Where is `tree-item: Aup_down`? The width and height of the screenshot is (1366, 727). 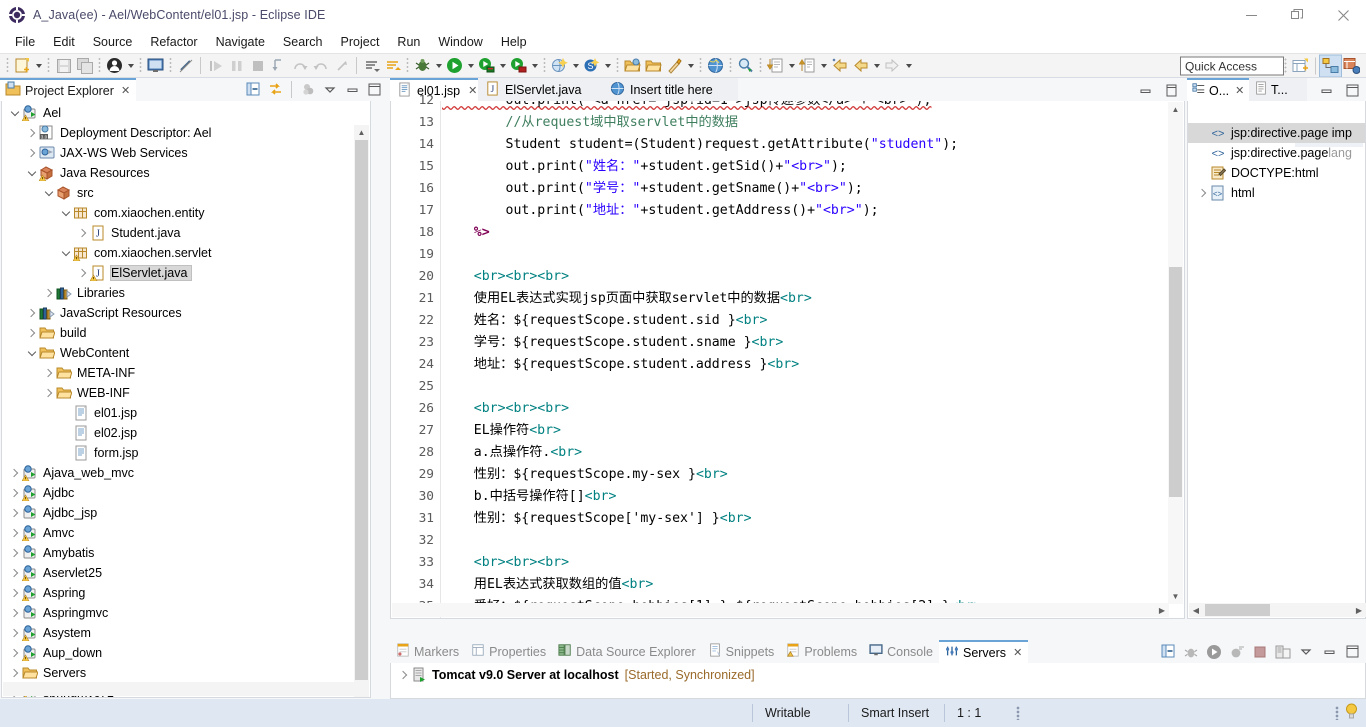
tree-item: Aup_down is located at coordinates (186, 653).